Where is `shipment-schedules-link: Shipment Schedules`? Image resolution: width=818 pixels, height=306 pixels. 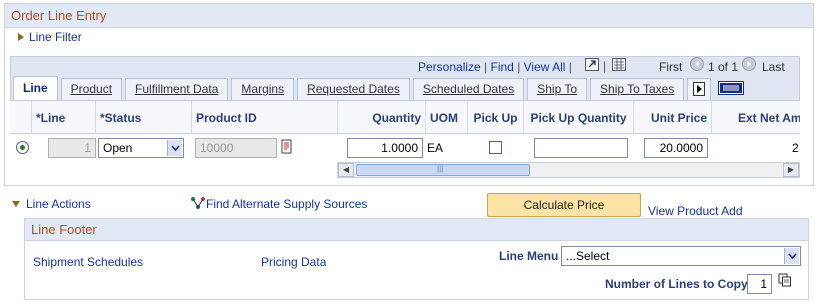 shipment-schedules-link: Shipment Schedules is located at coordinates (88, 262).